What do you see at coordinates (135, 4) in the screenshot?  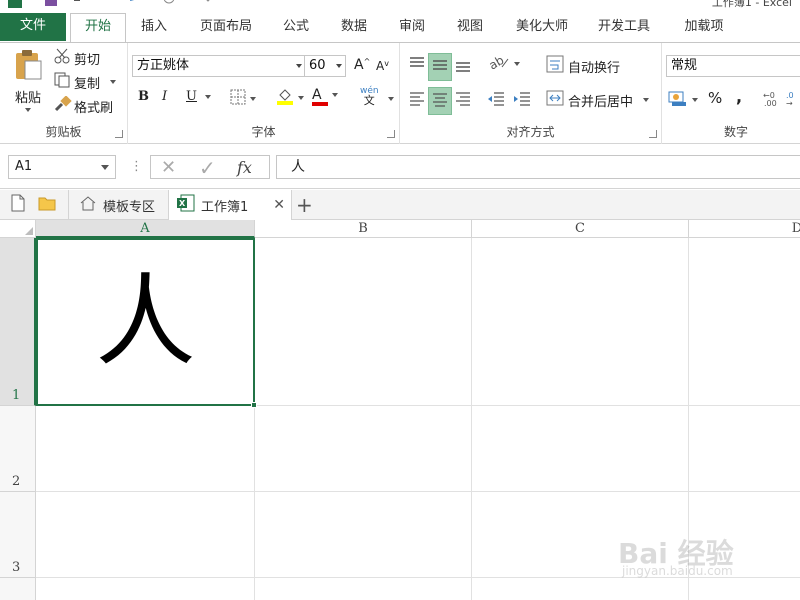 I see `redo-icon` at bounding box center [135, 4].